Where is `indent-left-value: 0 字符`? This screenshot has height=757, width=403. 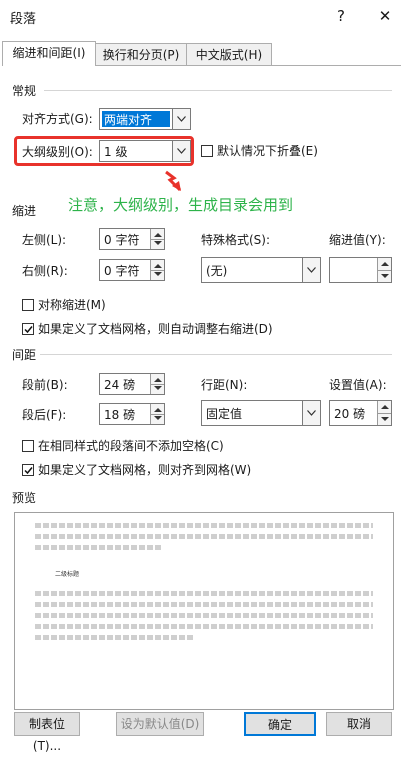
indent-left-value: 0 字符 is located at coordinates (122, 240).